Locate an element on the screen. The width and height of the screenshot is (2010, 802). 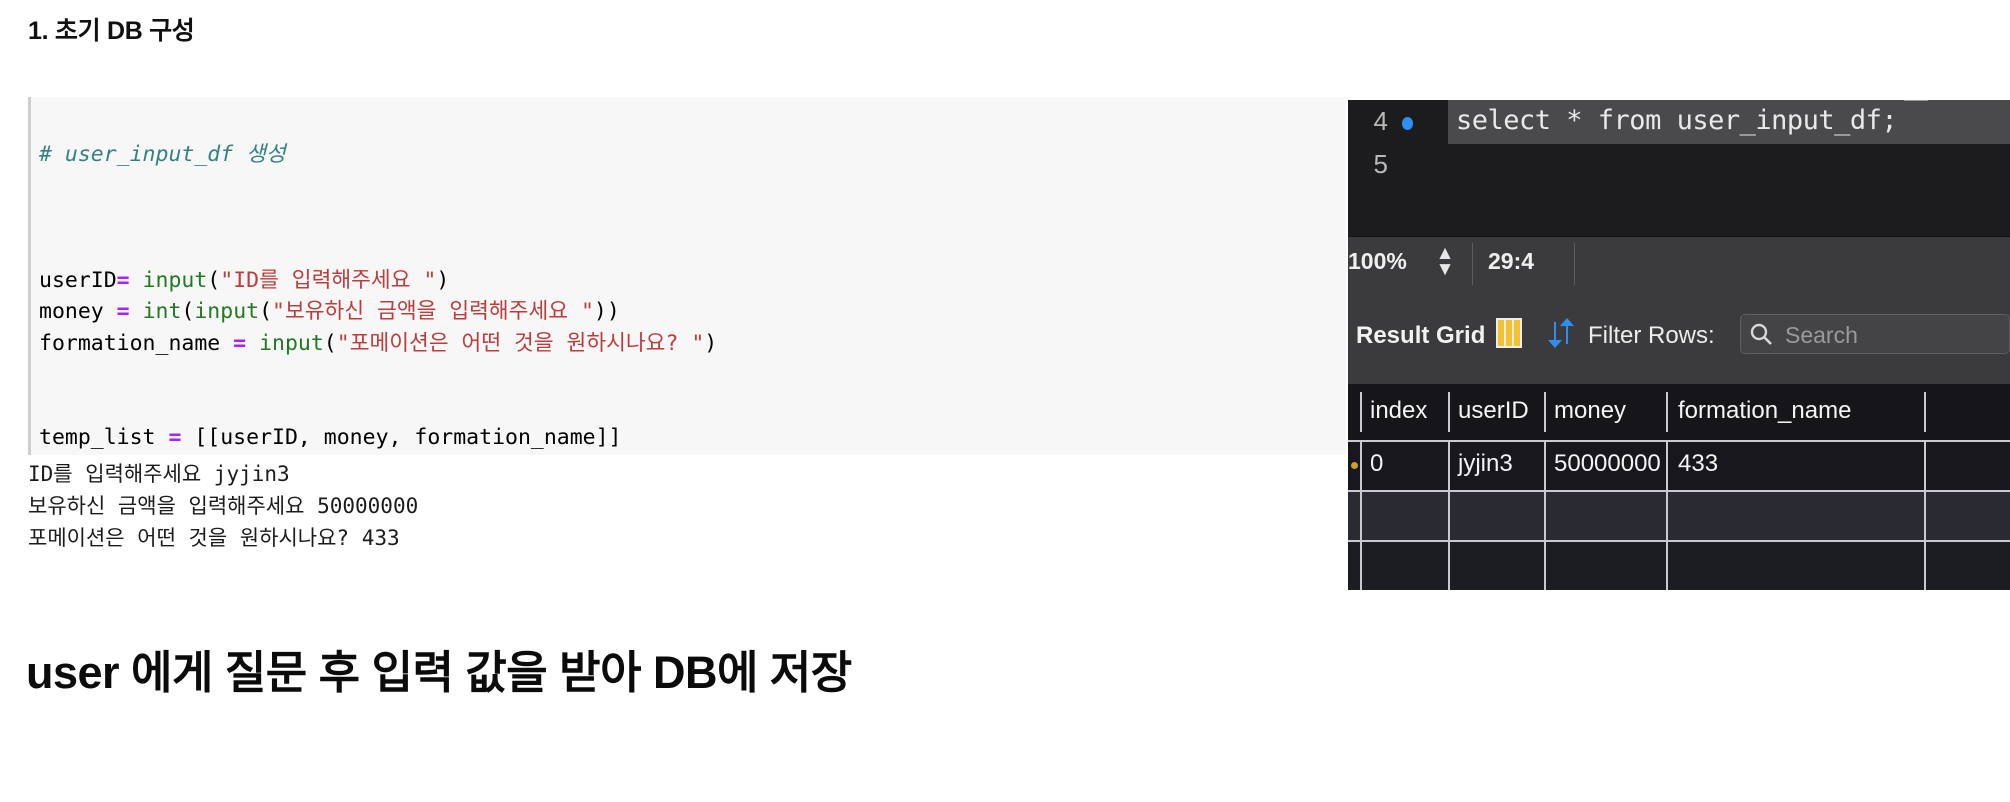
code-token-userid: userID is located at coordinates (78, 280).